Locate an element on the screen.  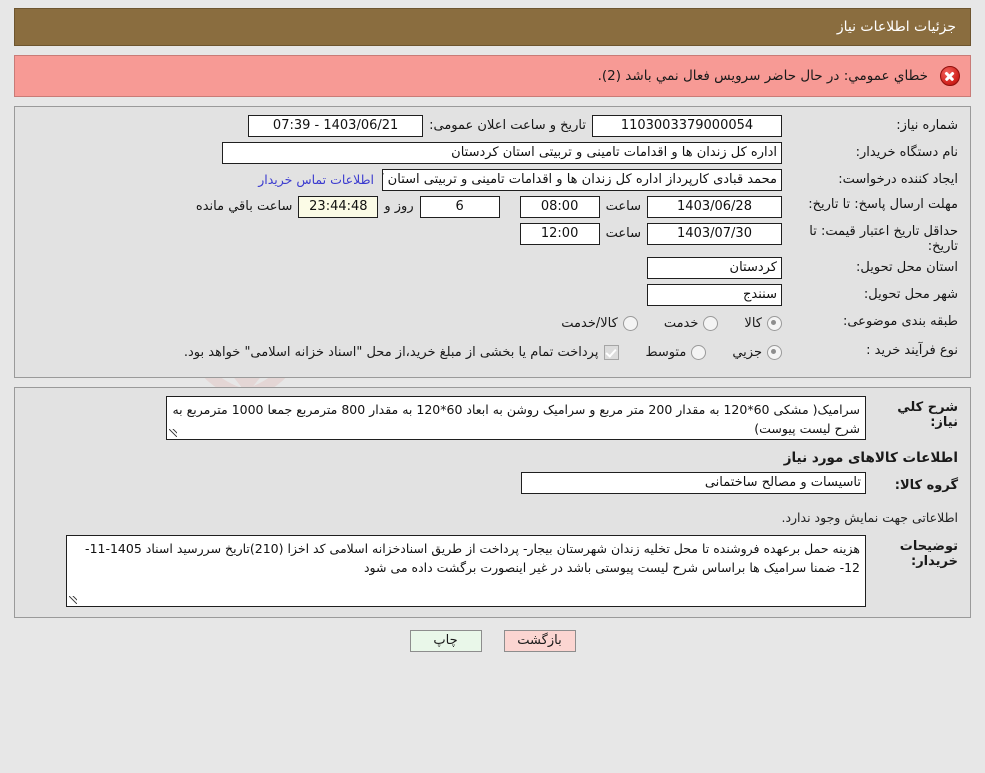
deadline-date-value: 1403/06/28 is located at coordinates (714, 207).